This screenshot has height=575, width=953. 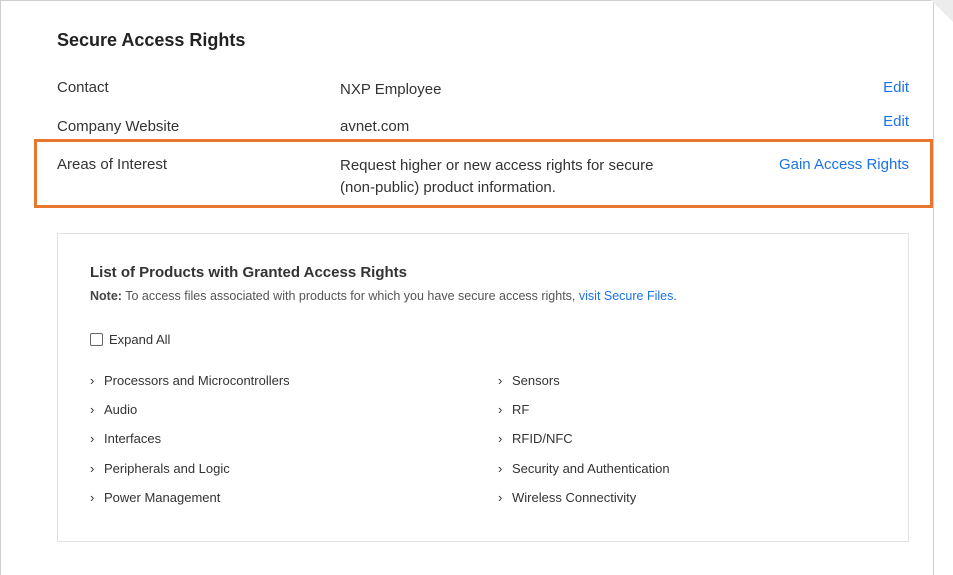 What do you see at coordinates (536, 380) in the screenshot?
I see `product-category-label: Sensors` at bounding box center [536, 380].